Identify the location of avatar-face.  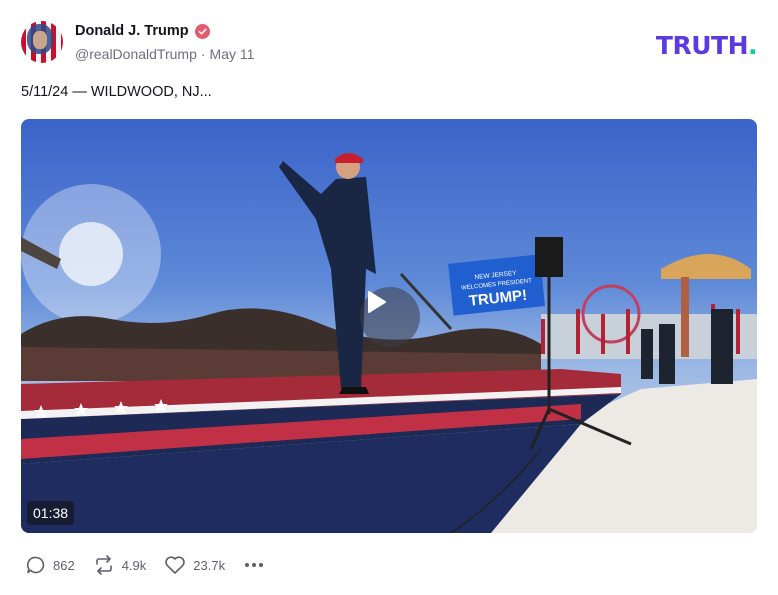
(40, 40).